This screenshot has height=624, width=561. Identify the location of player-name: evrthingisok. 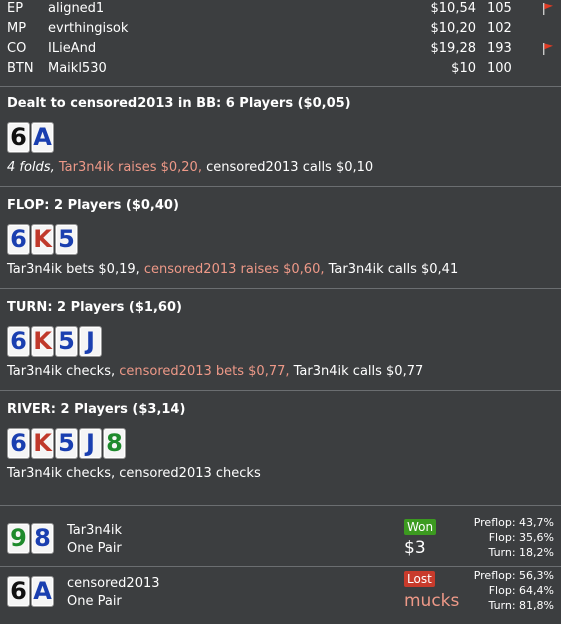
(88, 28).